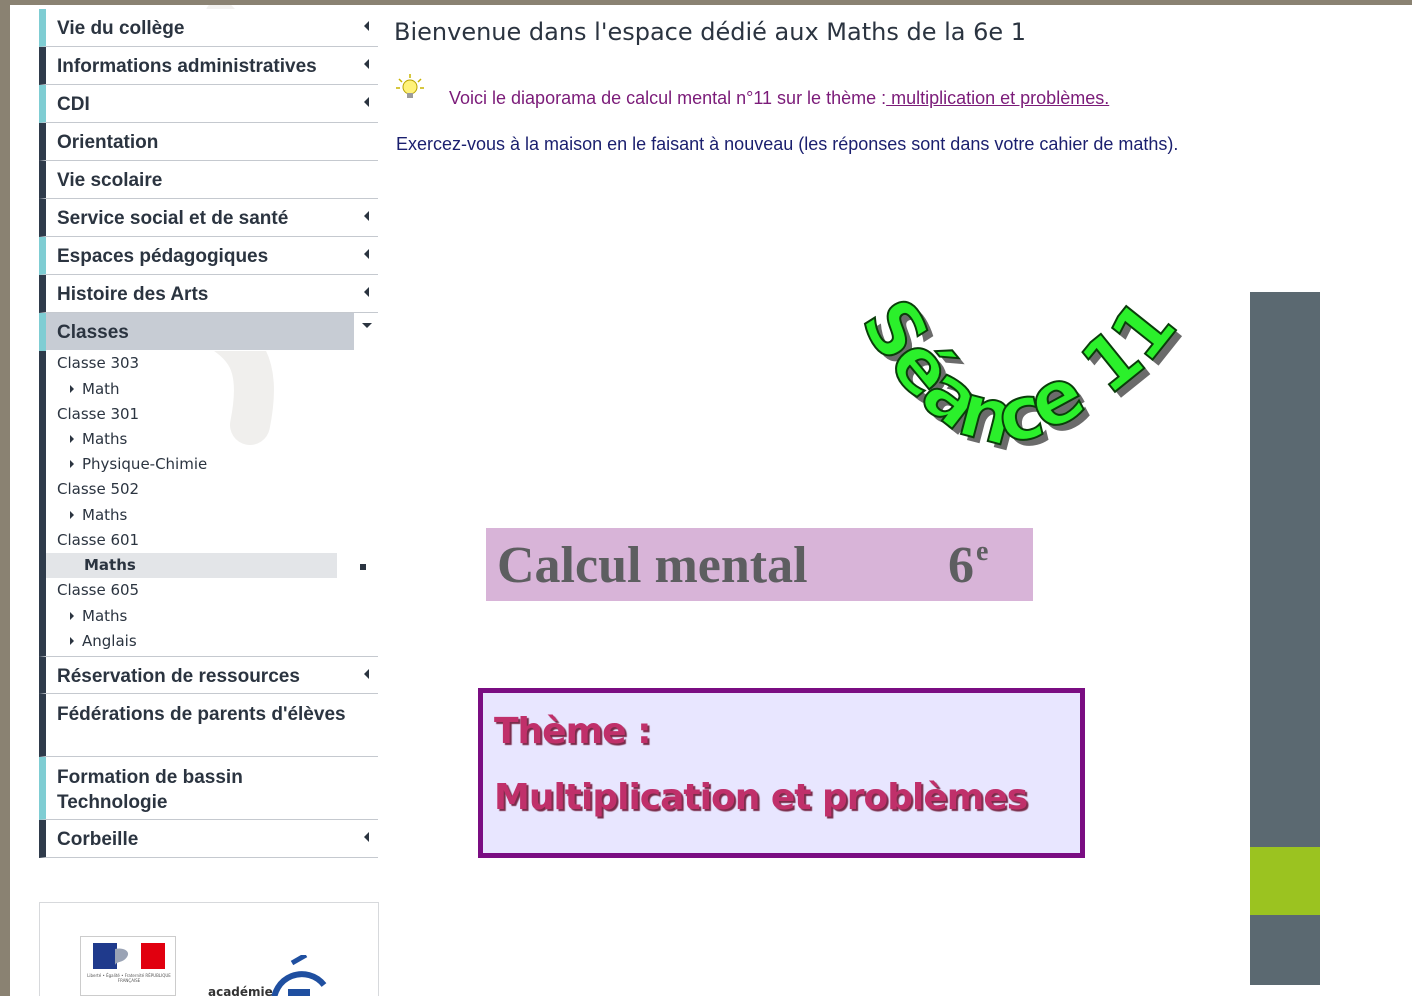 This screenshot has width=1412, height=996. I want to click on theme-label: Thème :, so click(572, 731).